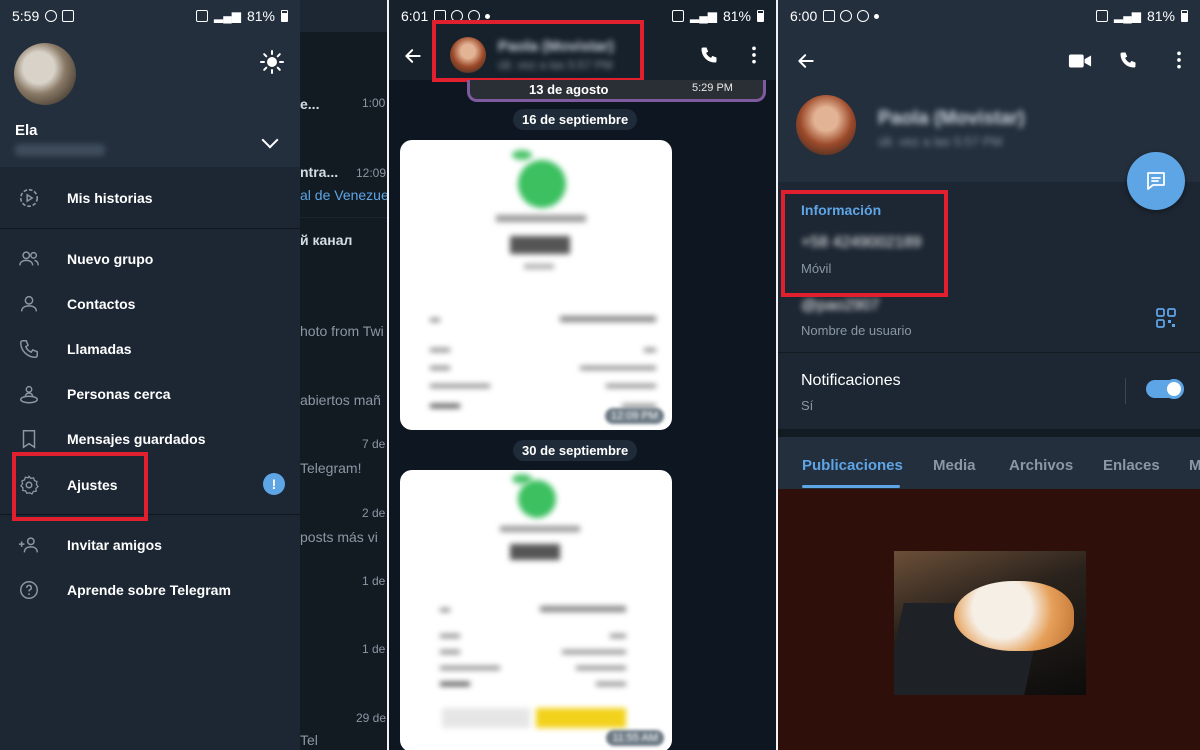 The image size is (1200, 750). Describe the element at coordinates (635, 738) in the screenshot. I see `message-time: 11:55 AM` at that location.